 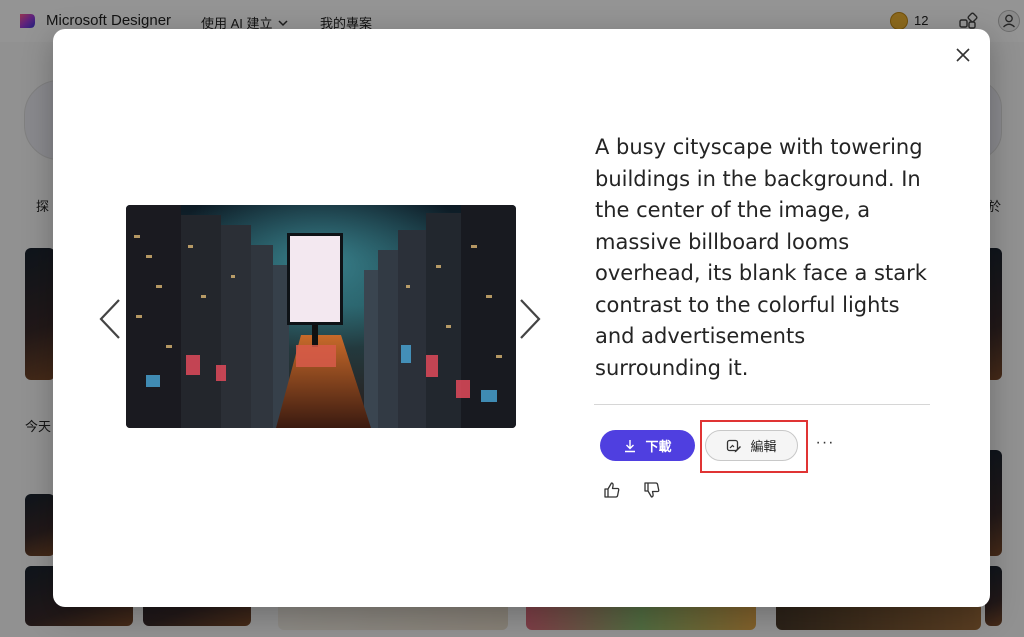 I want to click on download-button: 下載, so click(x=647, y=445).